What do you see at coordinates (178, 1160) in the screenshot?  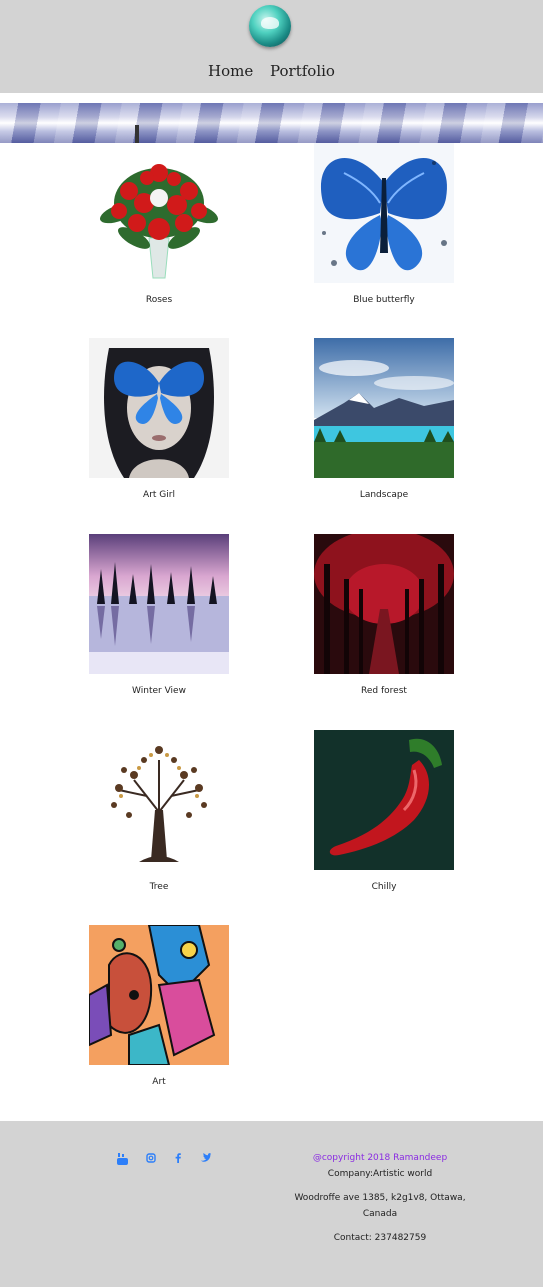 I see `facebook-icon` at bounding box center [178, 1160].